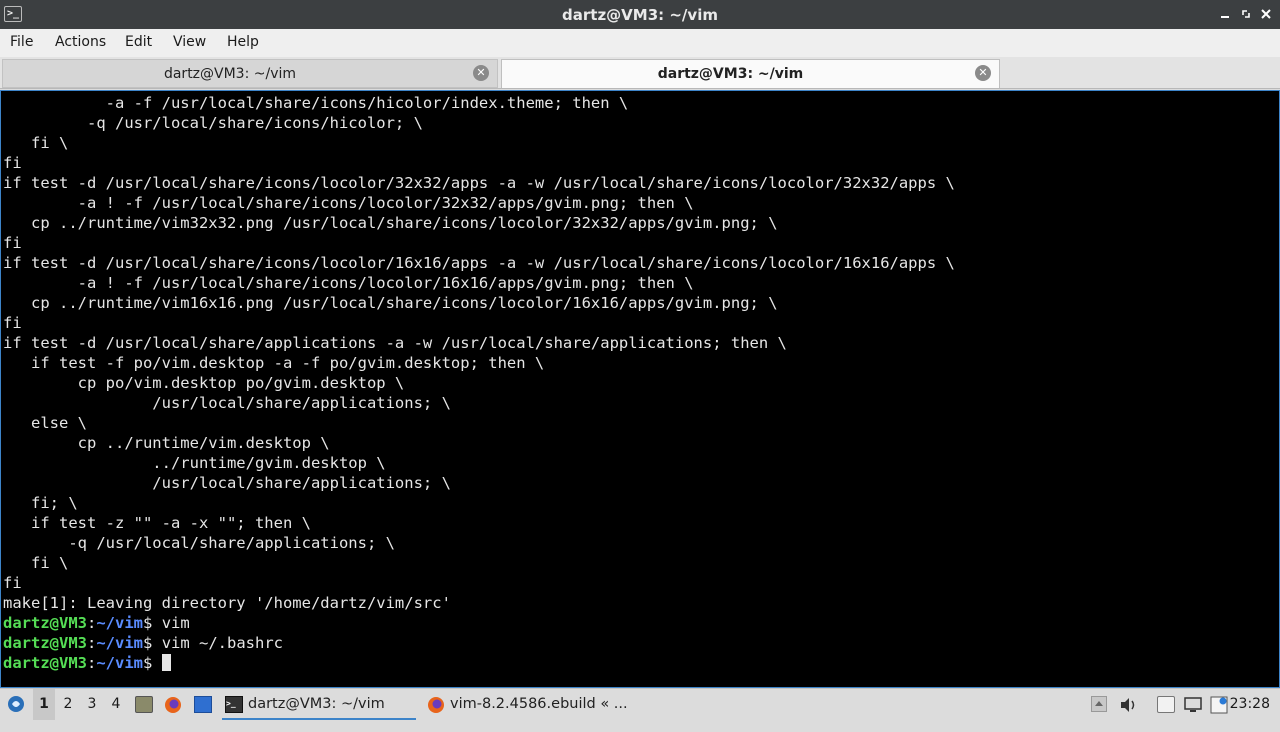 This screenshot has height=732, width=1280. I want to click on tab-terminal-2: dartz@VM3: ~/vim ✕, so click(750, 73).